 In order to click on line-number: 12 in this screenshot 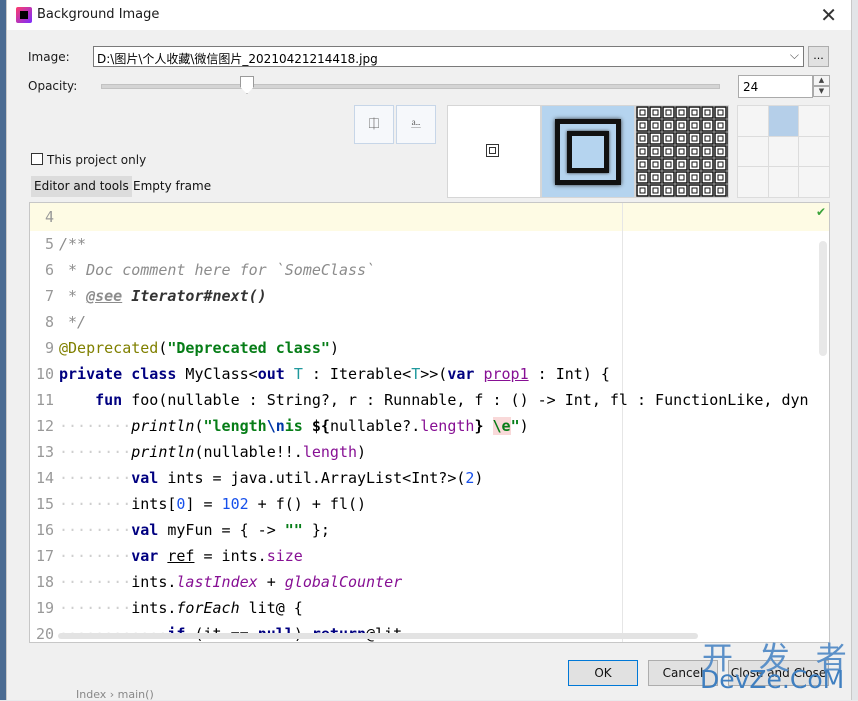, I will do `click(44, 426)`.